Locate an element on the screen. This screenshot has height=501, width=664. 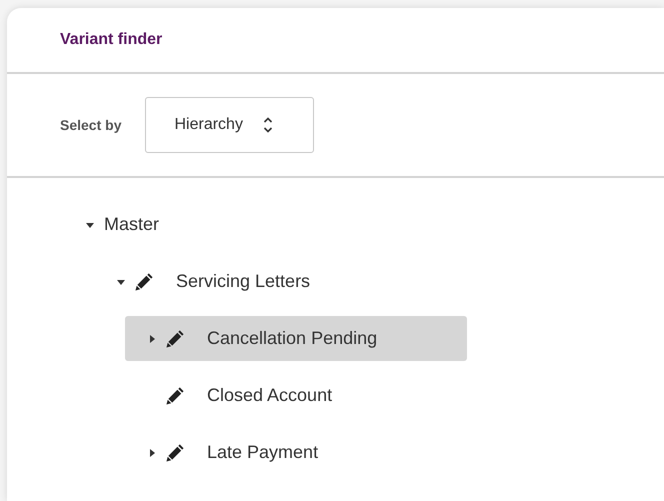
select-by-label: Select by is located at coordinates (91, 125).